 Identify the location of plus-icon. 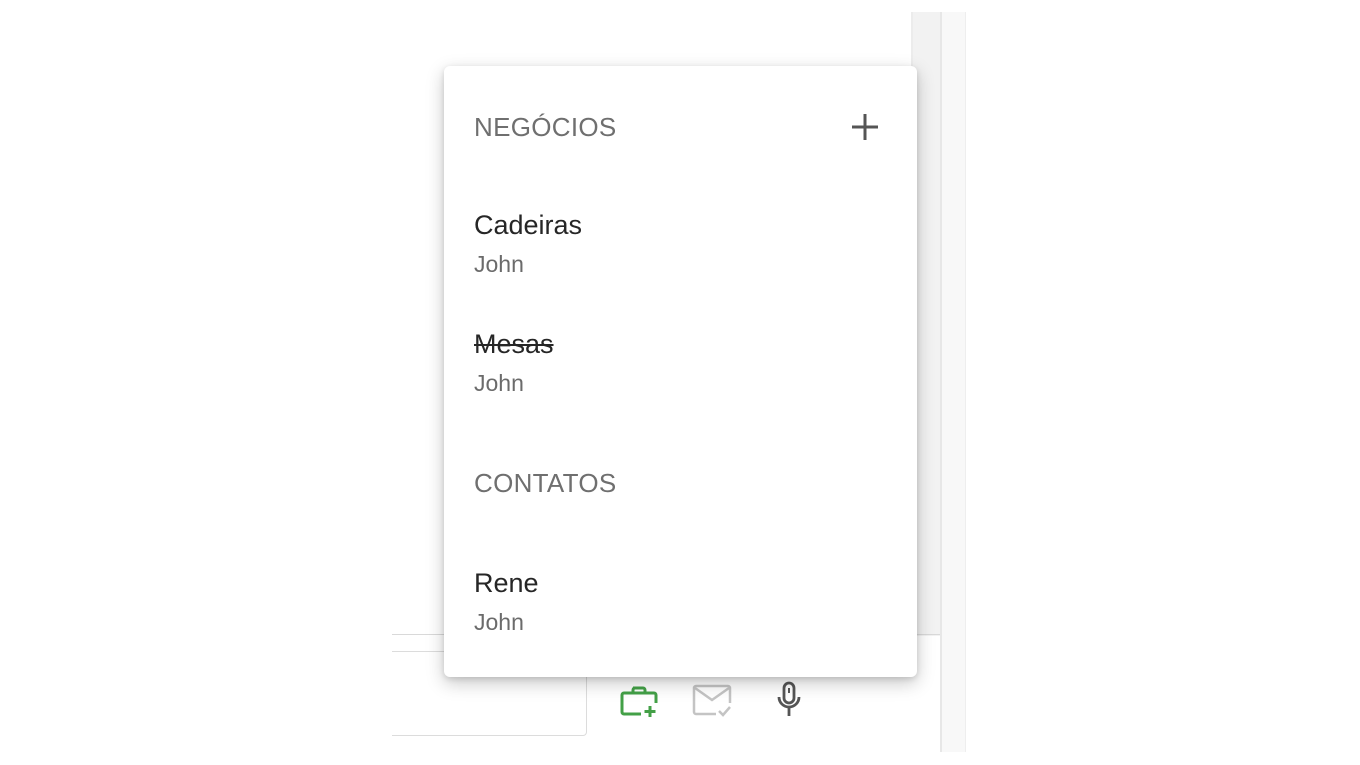
(865, 127).